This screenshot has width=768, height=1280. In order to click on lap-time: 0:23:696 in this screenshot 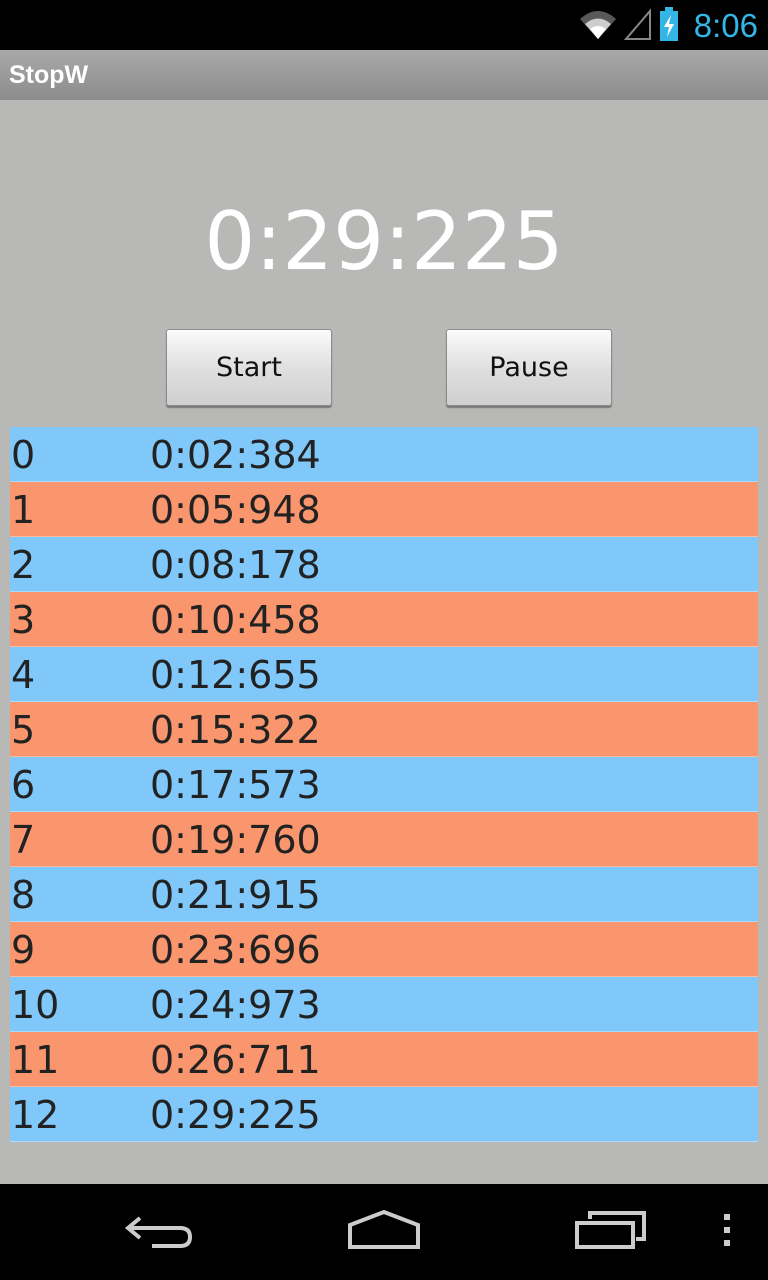, I will do `click(235, 950)`.